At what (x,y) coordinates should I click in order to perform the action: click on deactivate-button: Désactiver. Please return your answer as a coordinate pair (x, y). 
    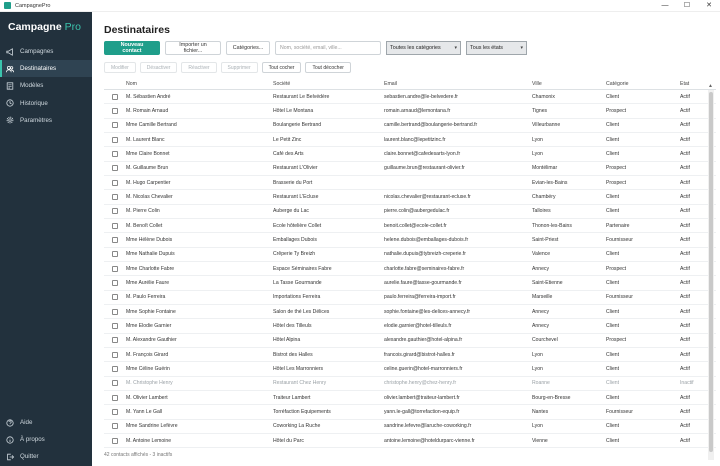
    Looking at the image, I should click on (158, 67).